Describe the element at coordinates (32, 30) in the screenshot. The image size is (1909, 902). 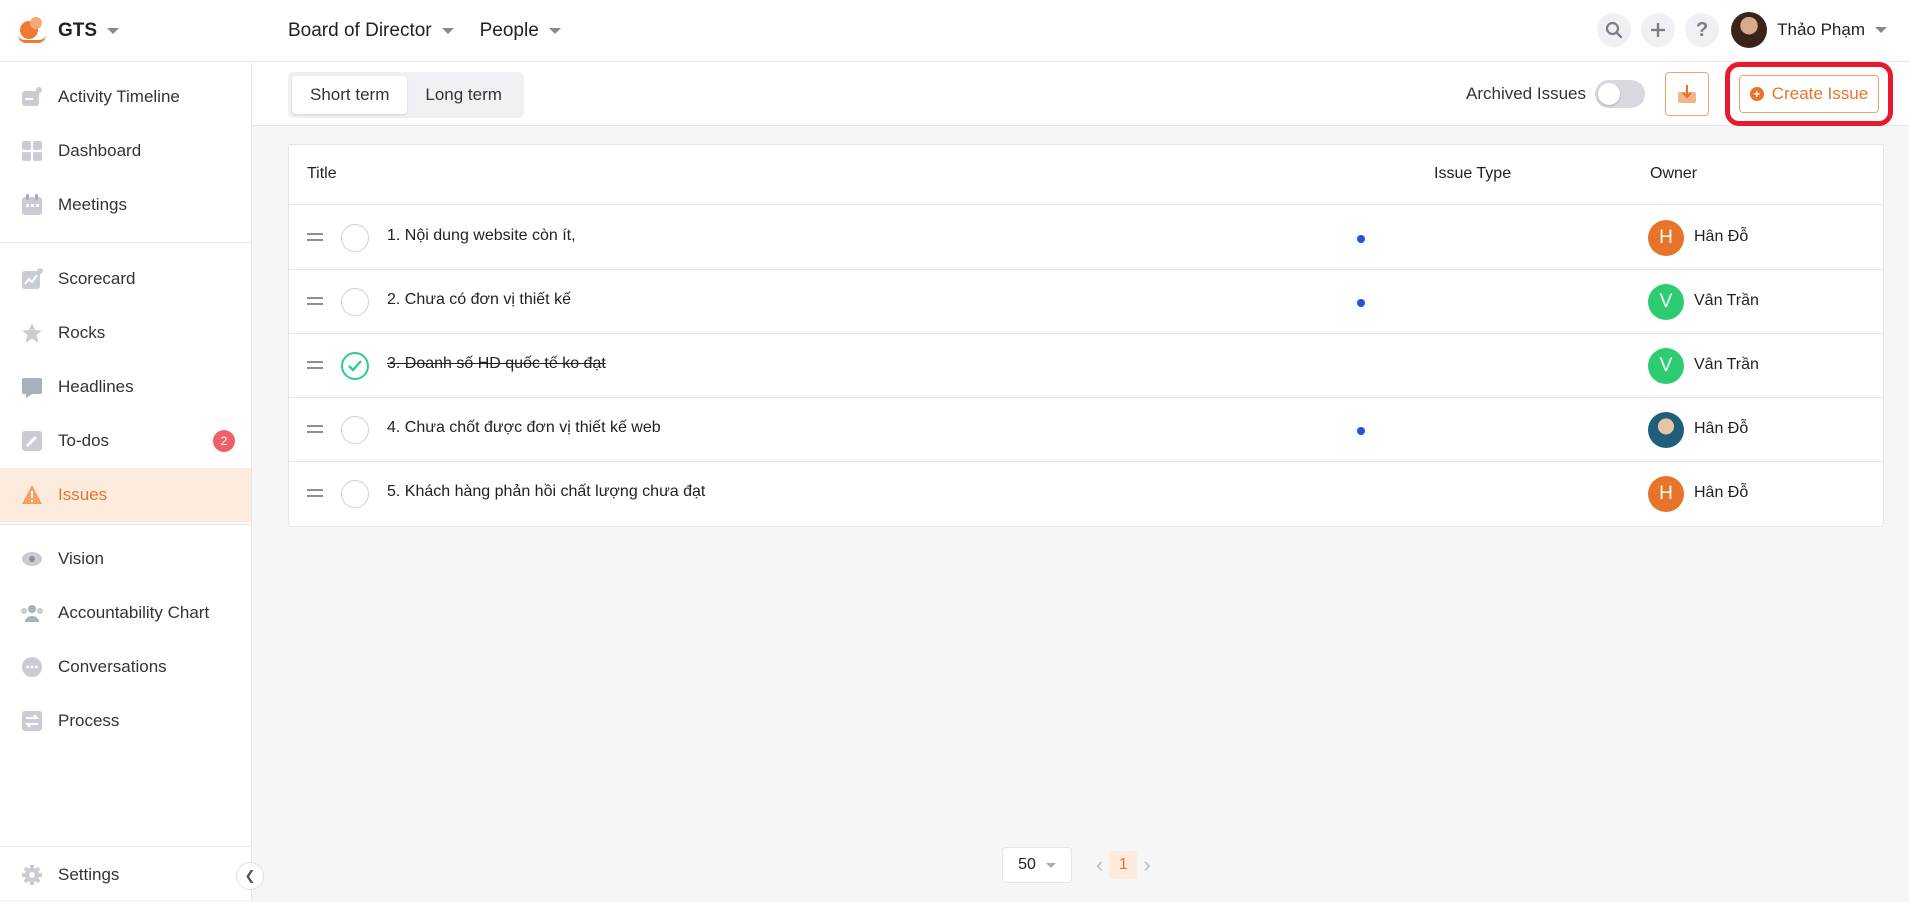
I see `app-logo-icon` at that location.